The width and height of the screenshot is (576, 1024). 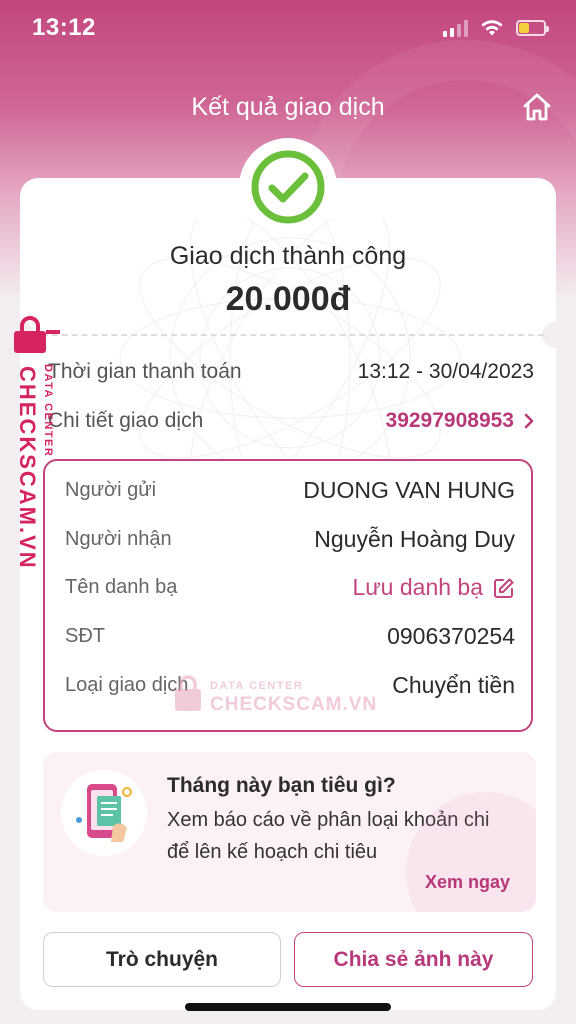 I want to click on transaction-id-link: 39297908953, so click(x=460, y=421).